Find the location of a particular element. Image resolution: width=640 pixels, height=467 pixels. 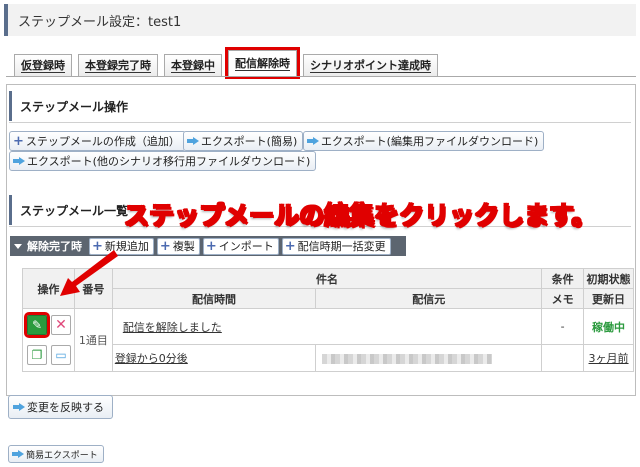

row-updated-cell: 3ヶ月前 is located at coordinates (608, 358).